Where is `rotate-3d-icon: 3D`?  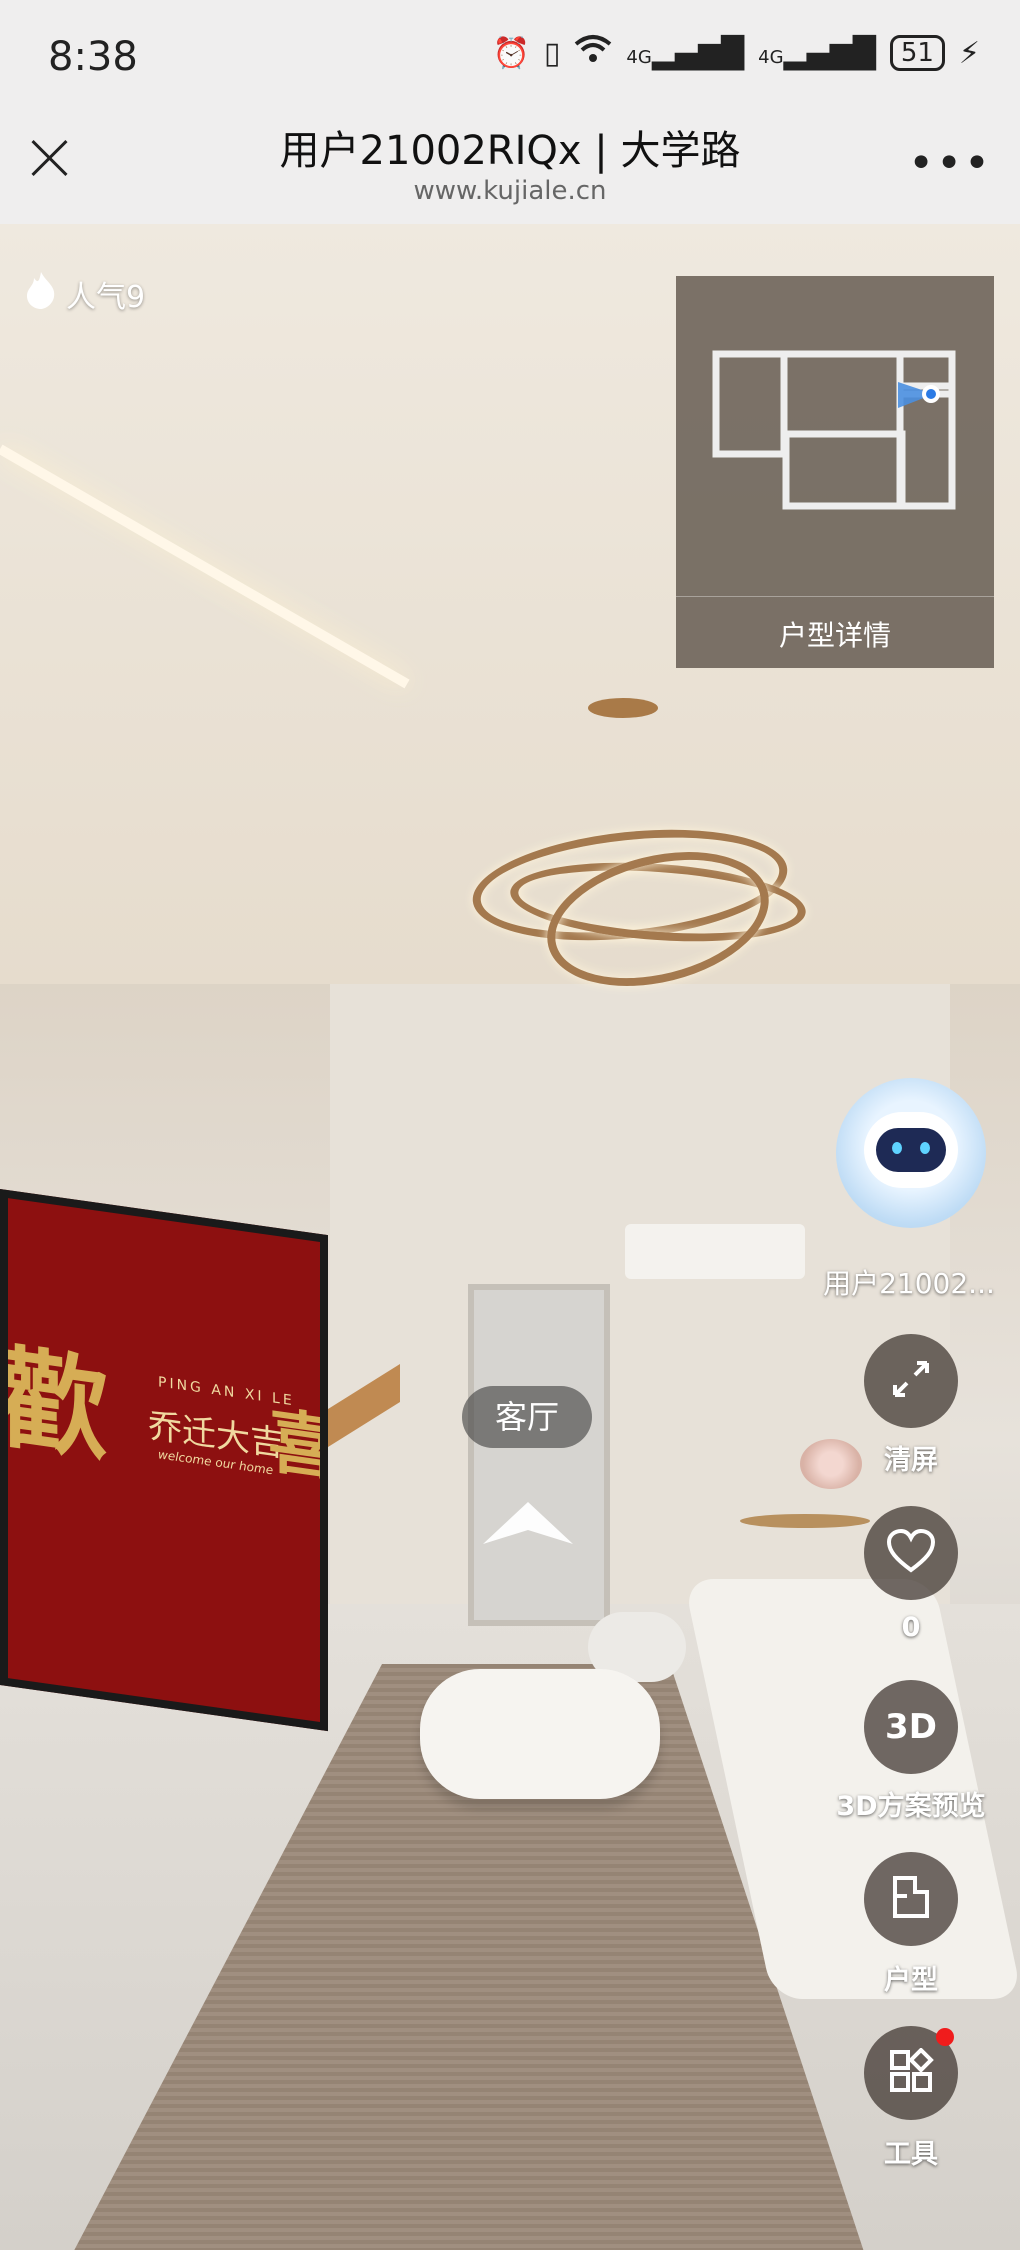 rotate-3d-icon: 3D is located at coordinates (911, 1727).